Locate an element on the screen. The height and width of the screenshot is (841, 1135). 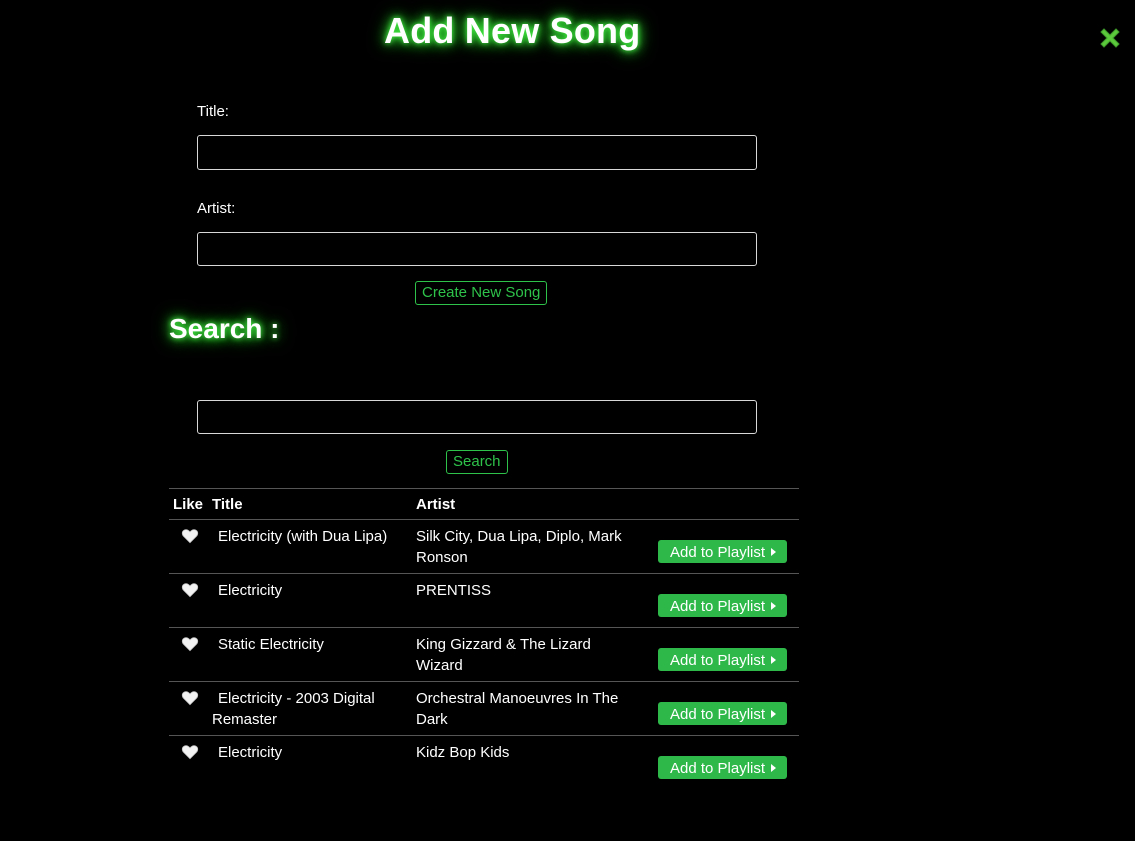
artist-input is located at coordinates (477, 249).